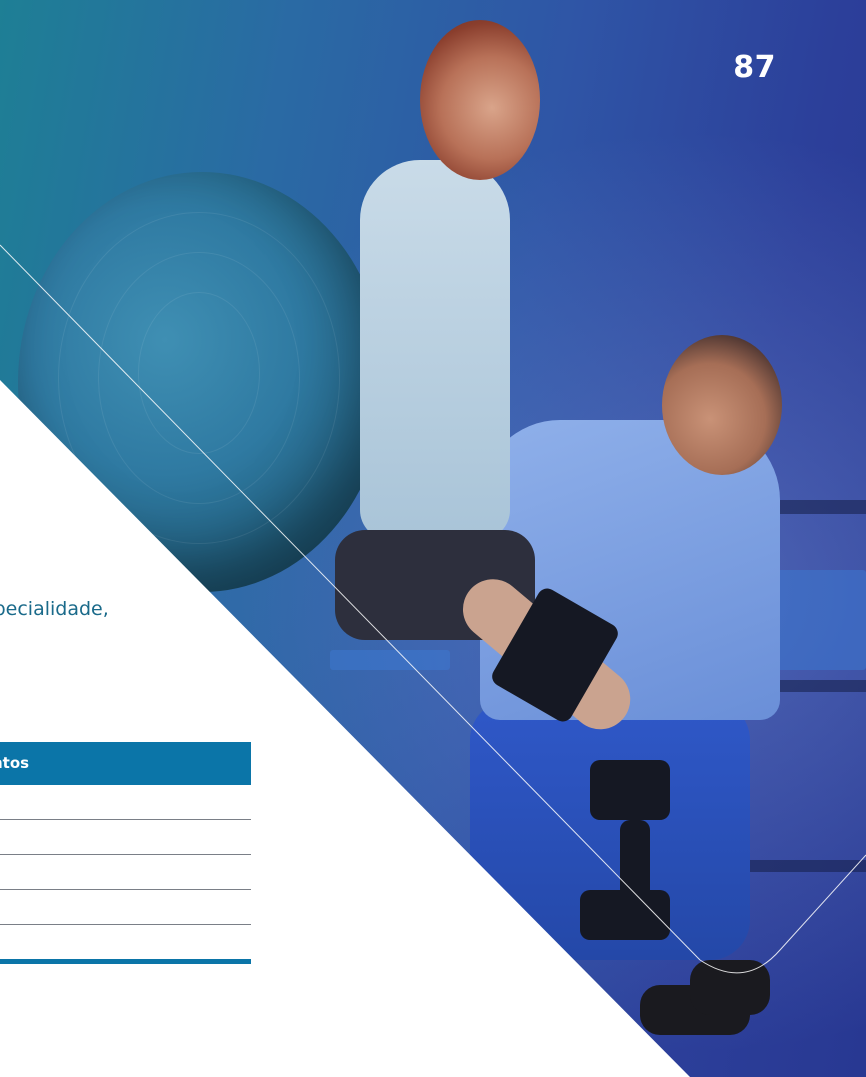  Describe the element at coordinates (15, 763) in the screenshot. I see `table-header-label: ntos` at that location.